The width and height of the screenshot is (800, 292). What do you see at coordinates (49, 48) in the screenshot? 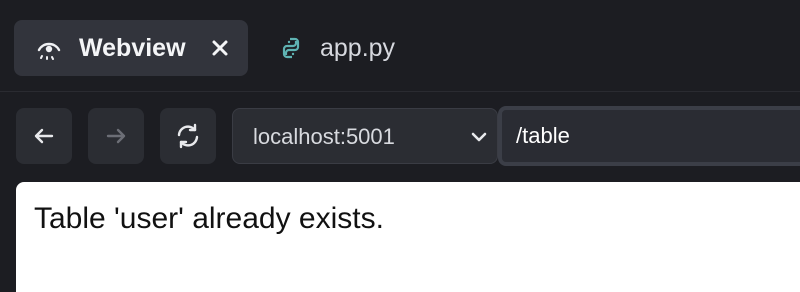
I see `webview-eye-icon` at bounding box center [49, 48].